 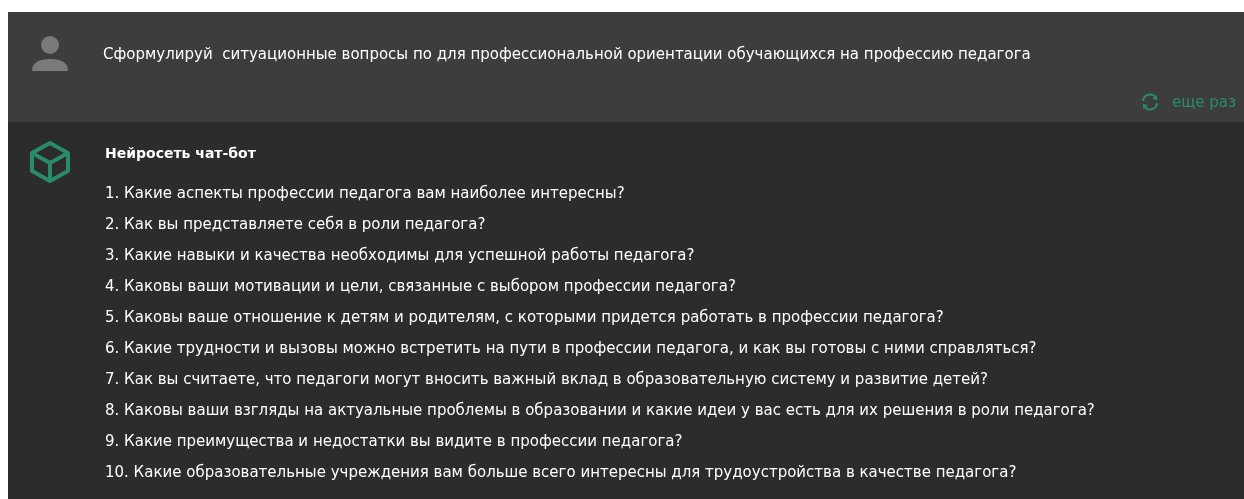 I want to click on answer-line: 6. Какие трудности и вызовы можно встретить на пути в профессии педагога, и как вы готовы с ними справляться?, so click(x=571, y=348).